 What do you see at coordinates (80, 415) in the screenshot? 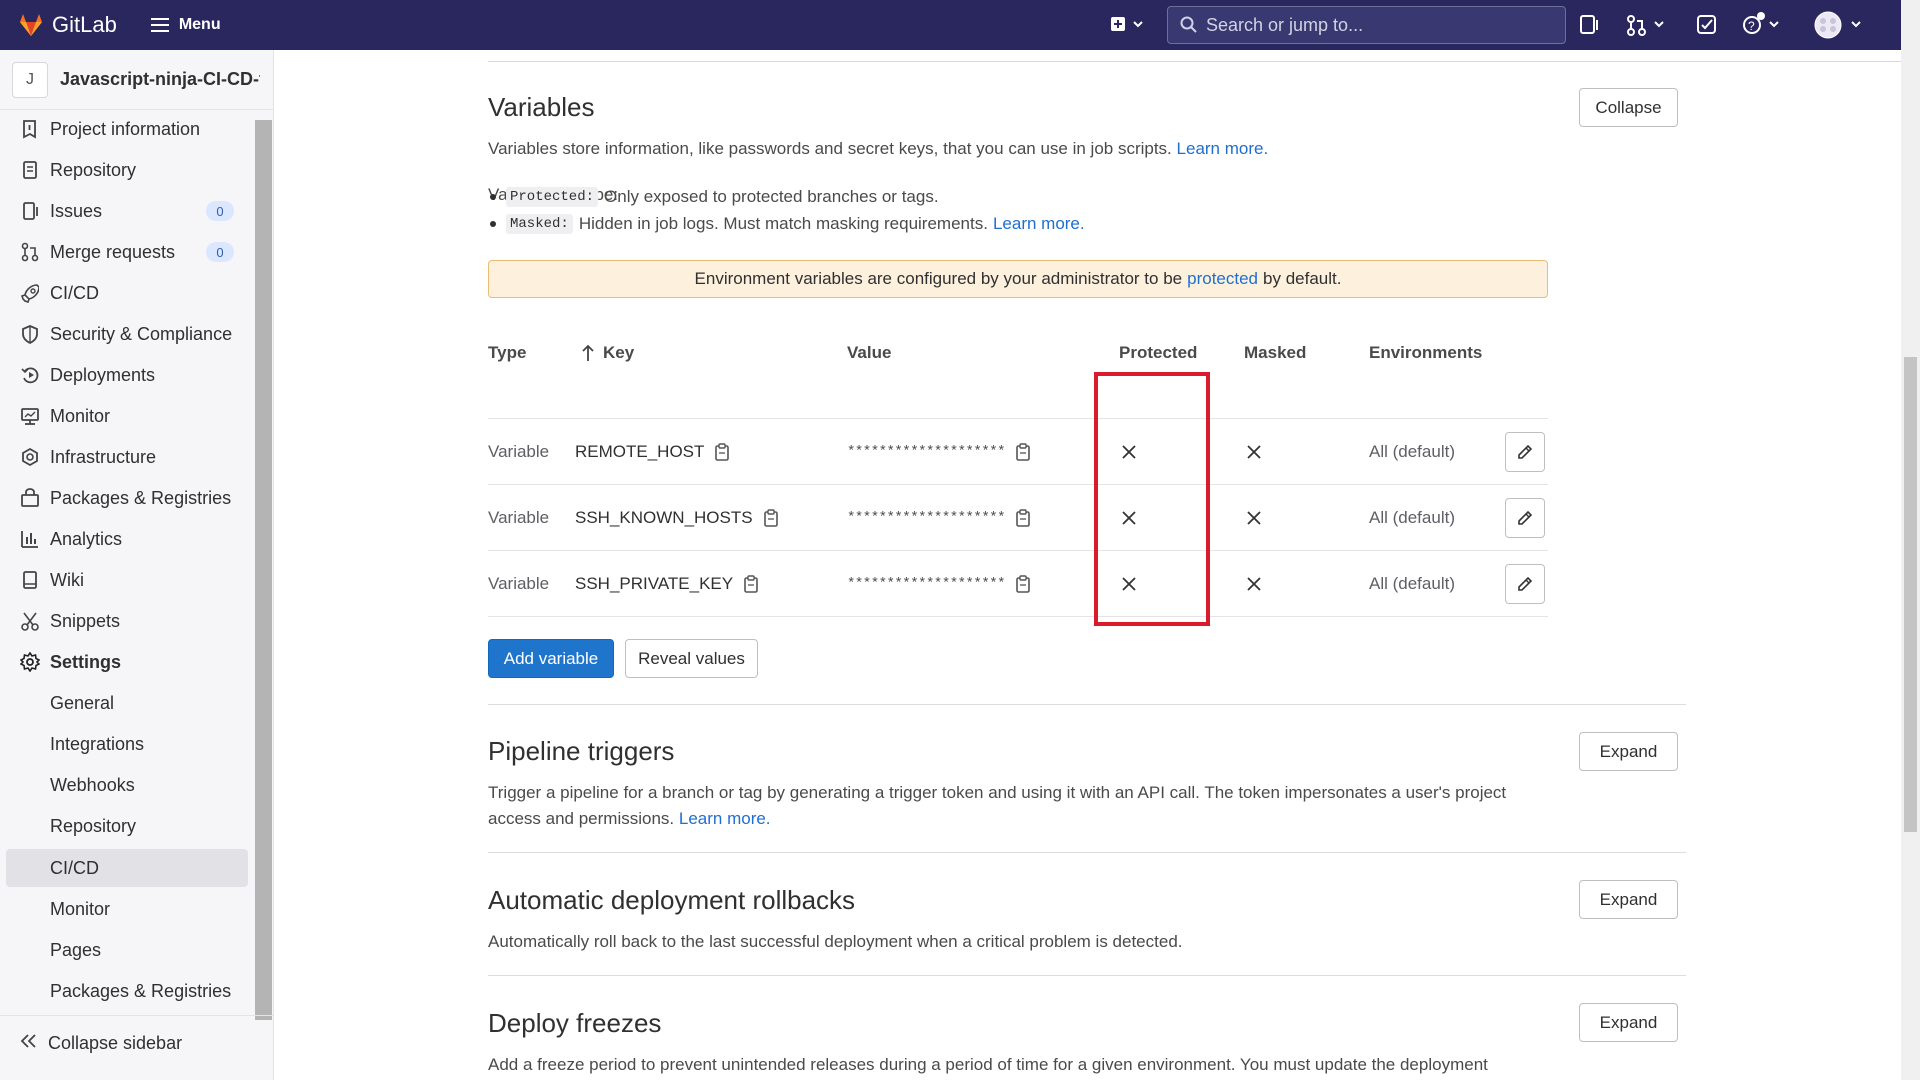
I see `sidebar-item-label: Monitor` at bounding box center [80, 415].